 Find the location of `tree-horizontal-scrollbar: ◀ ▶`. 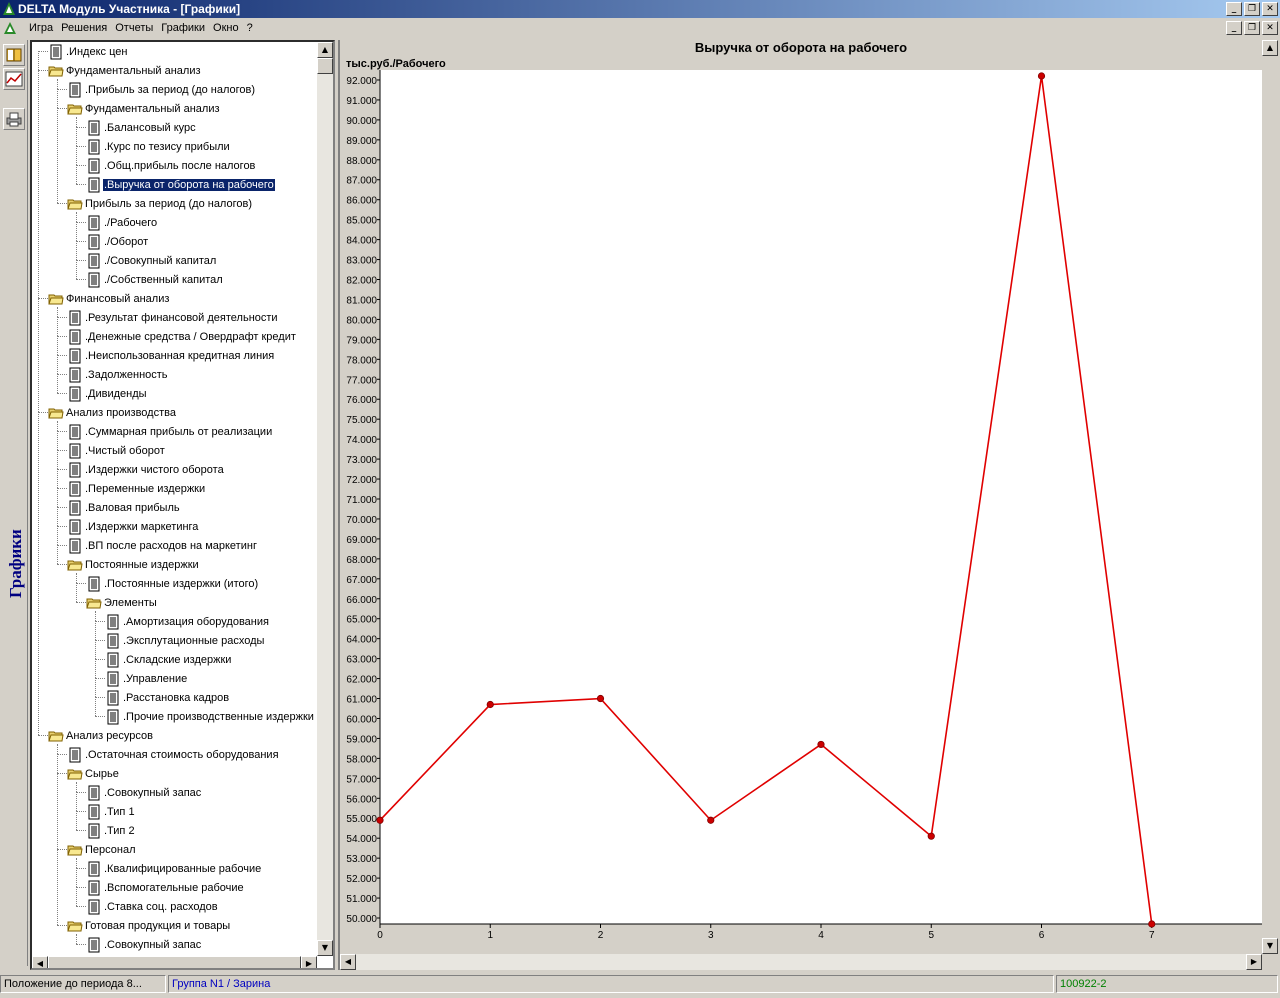

tree-horizontal-scrollbar: ◀ ▶ is located at coordinates (174, 962).